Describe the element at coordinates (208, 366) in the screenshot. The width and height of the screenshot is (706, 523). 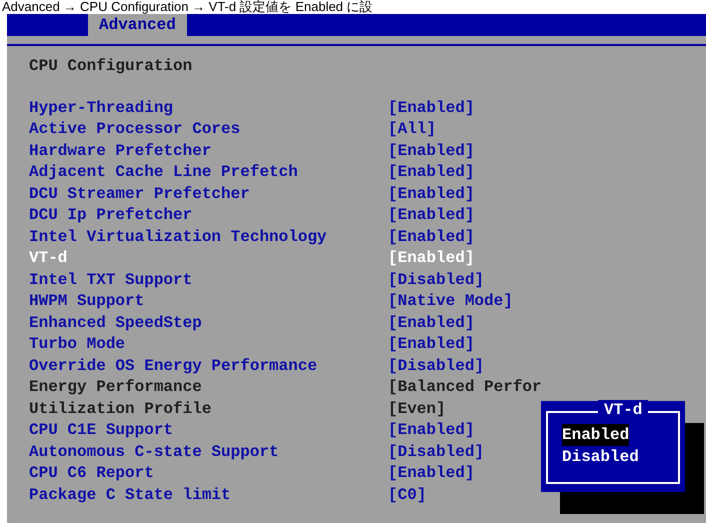
I see `setting-label: Override OS Energy Performance` at that location.